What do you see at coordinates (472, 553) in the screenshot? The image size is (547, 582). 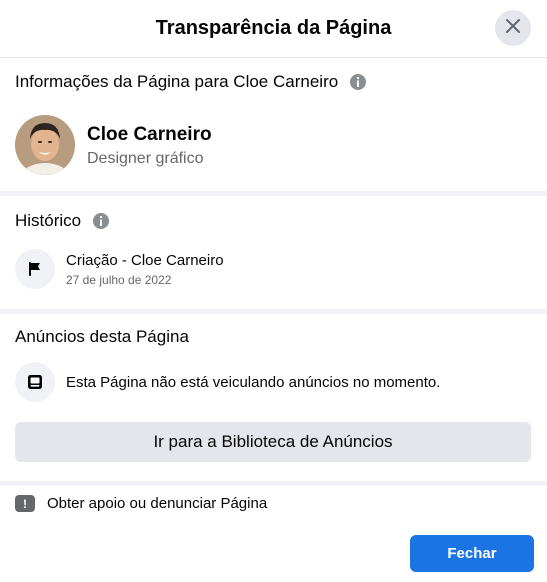 I see `close-dialog-button: Fechar` at bounding box center [472, 553].